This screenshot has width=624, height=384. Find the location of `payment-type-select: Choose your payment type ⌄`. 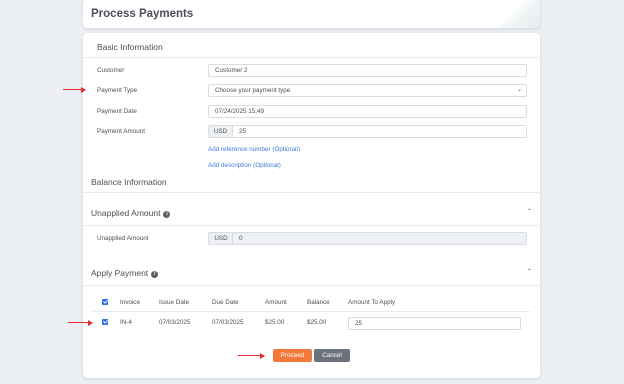

payment-type-select: Choose your payment type ⌄ is located at coordinates (367, 90).